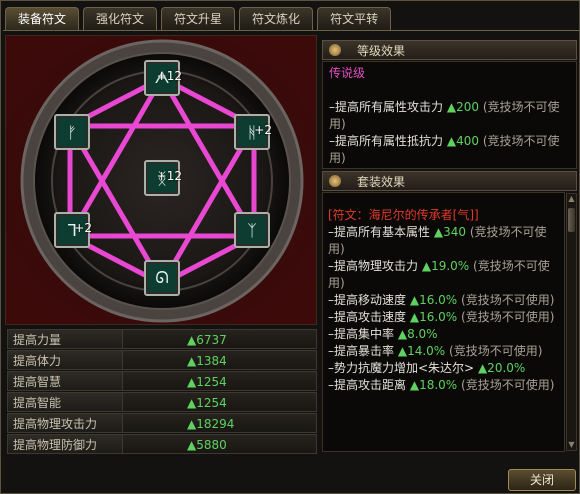  I want to click on stat-row: 提高智能 ▲1254, so click(162, 402).